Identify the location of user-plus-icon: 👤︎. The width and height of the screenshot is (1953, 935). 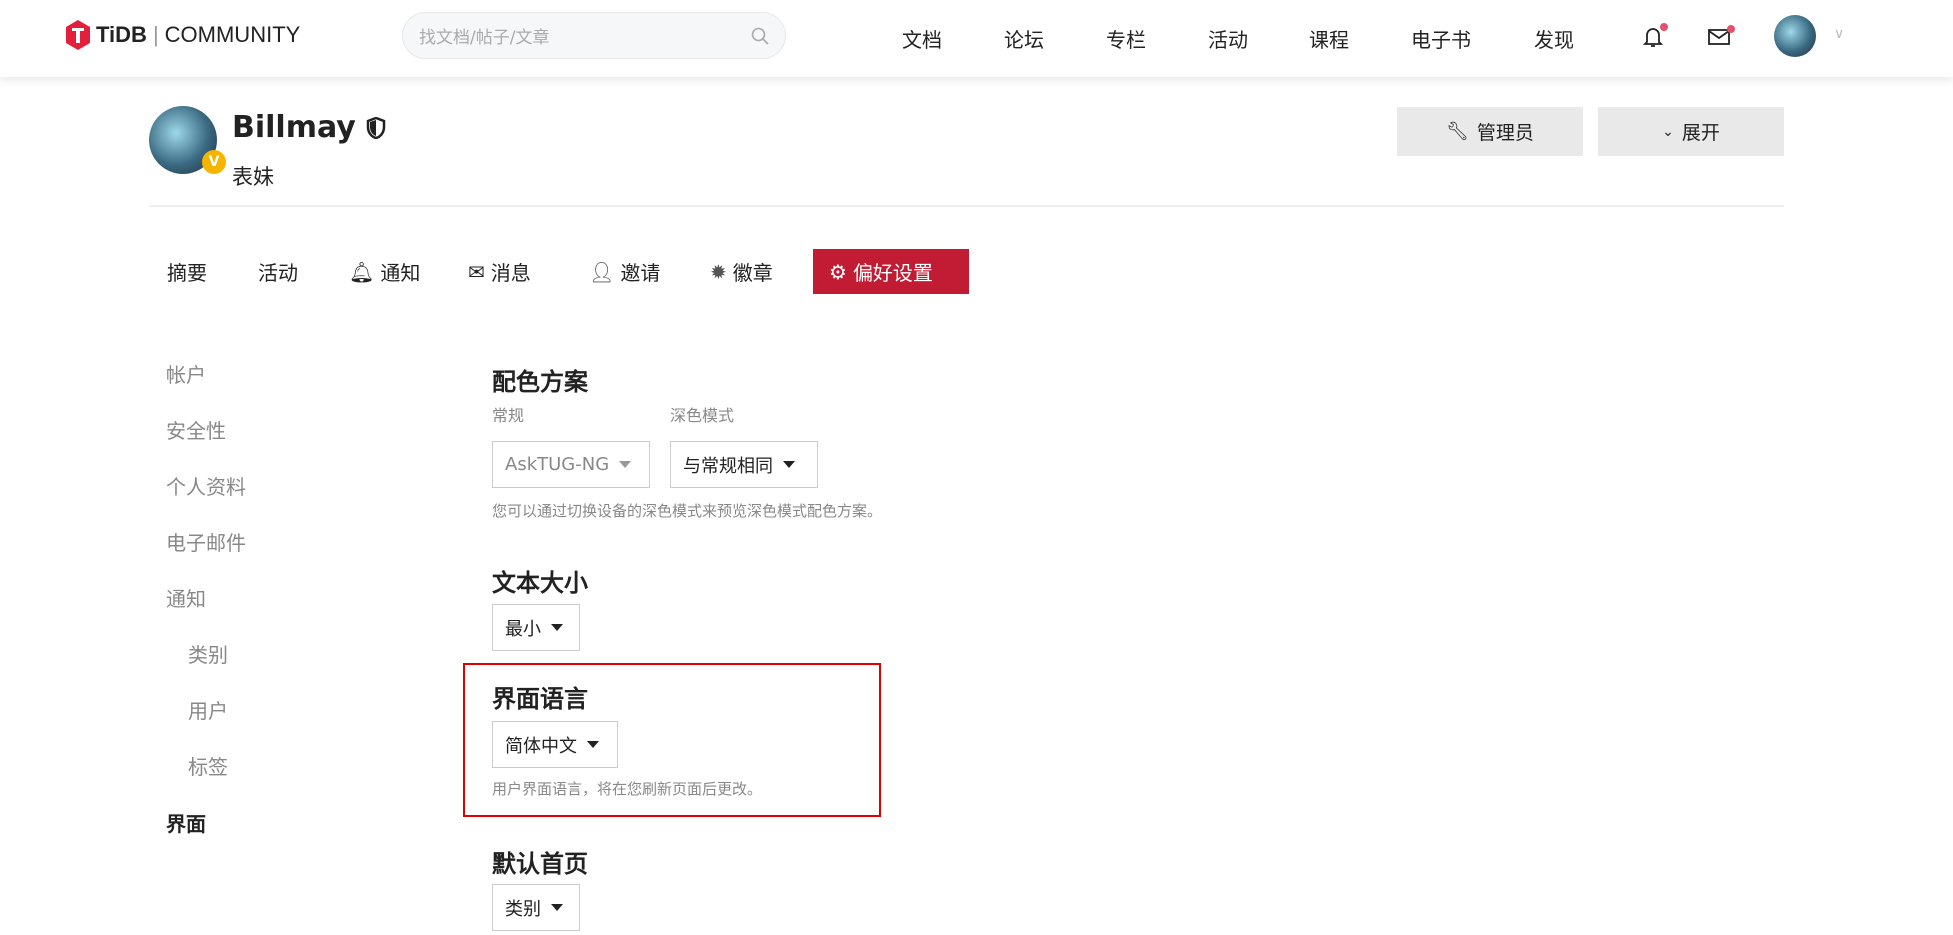
(602, 271).